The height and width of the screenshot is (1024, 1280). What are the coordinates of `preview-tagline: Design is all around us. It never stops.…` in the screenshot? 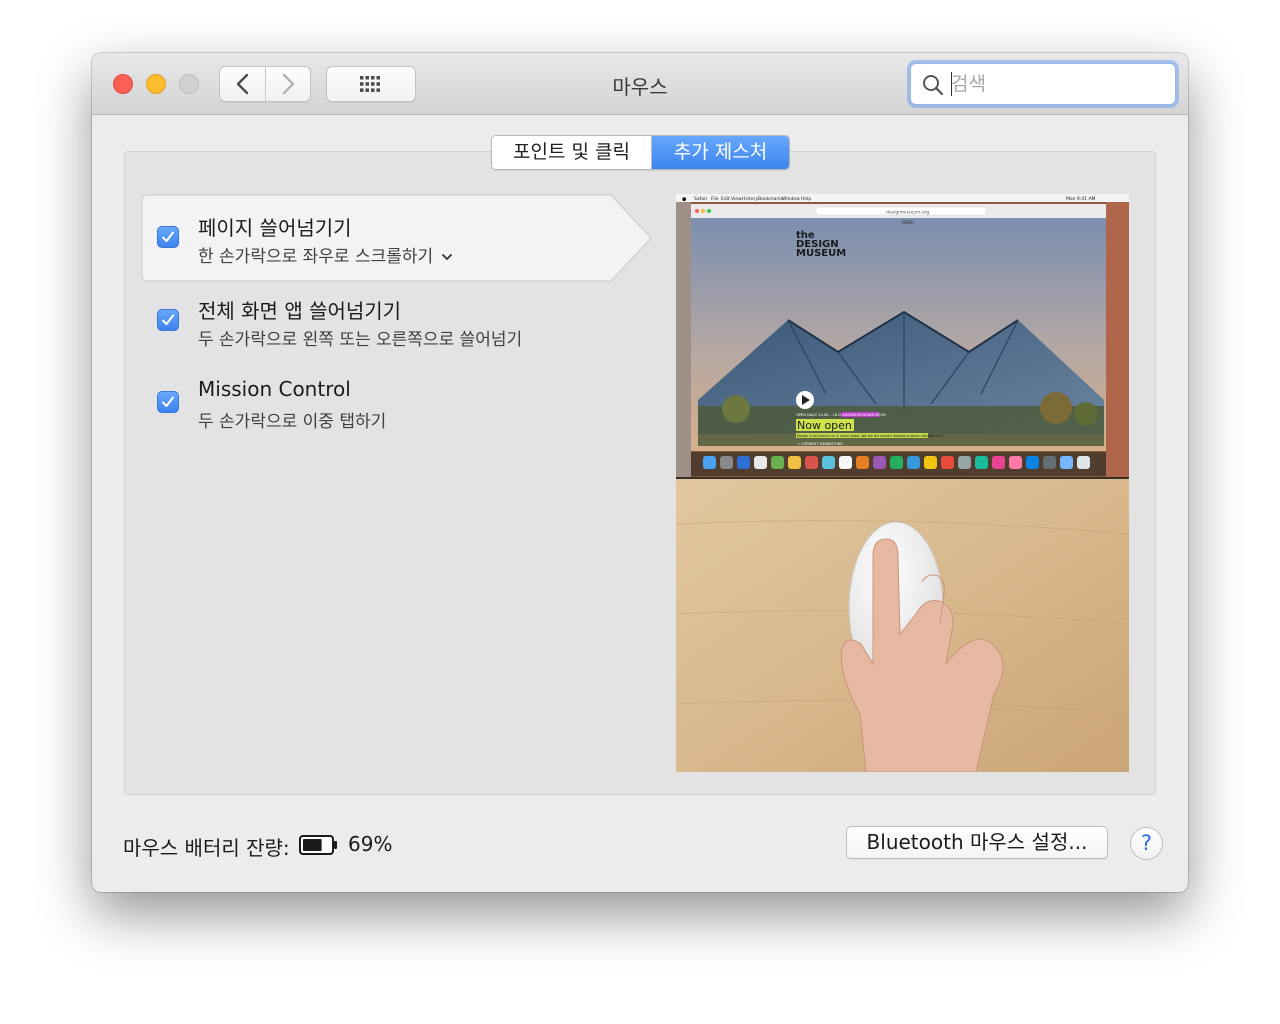 It's located at (870, 436).